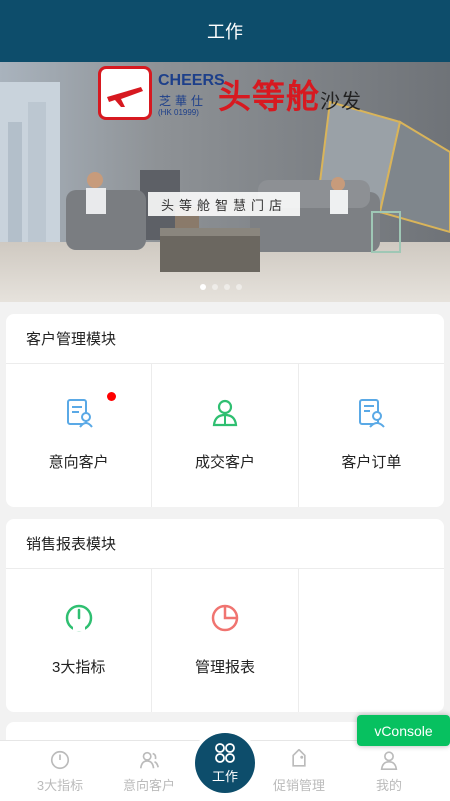 The image size is (450, 801). I want to click on three-indicators-label: 3大指标, so click(78, 667).